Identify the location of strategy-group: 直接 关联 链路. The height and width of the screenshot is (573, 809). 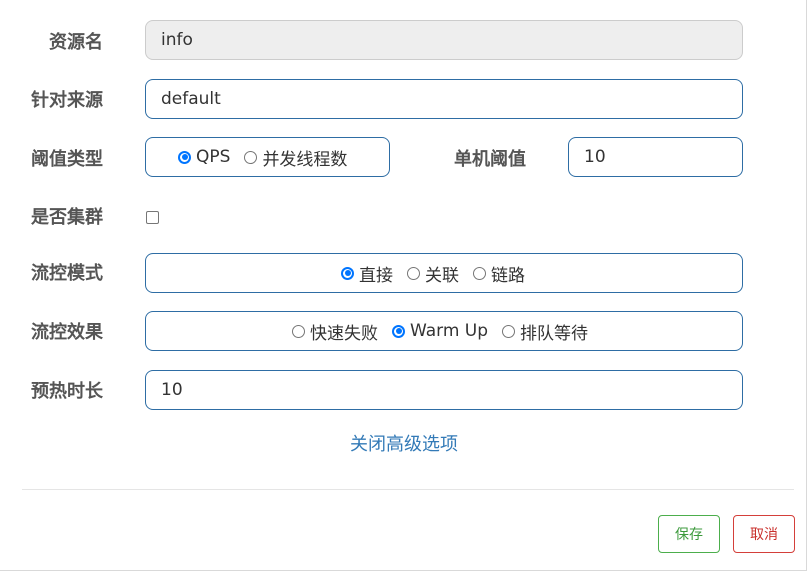
(444, 273).